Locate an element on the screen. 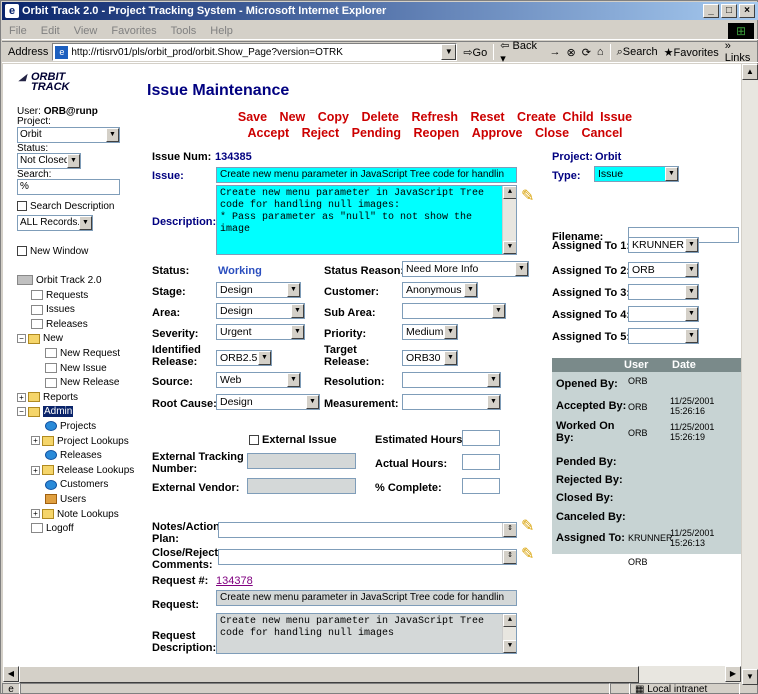 The height and width of the screenshot is (694, 758). create-child-issue-link: Create Child Issue is located at coordinates (574, 117).